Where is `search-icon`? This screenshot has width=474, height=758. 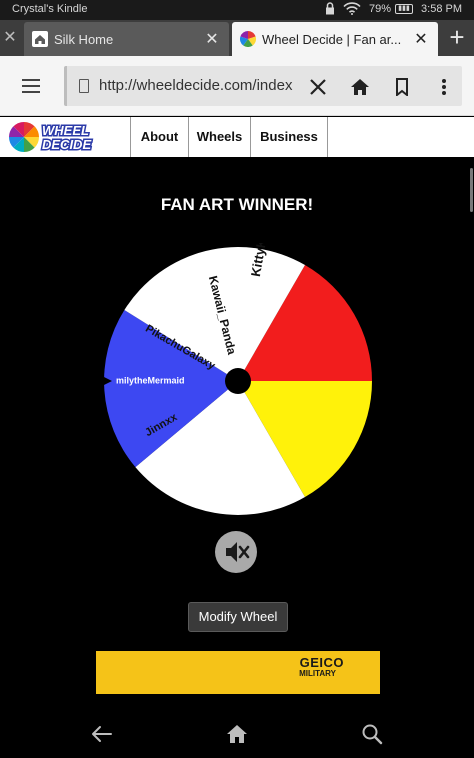 search-icon is located at coordinates (372, 734).